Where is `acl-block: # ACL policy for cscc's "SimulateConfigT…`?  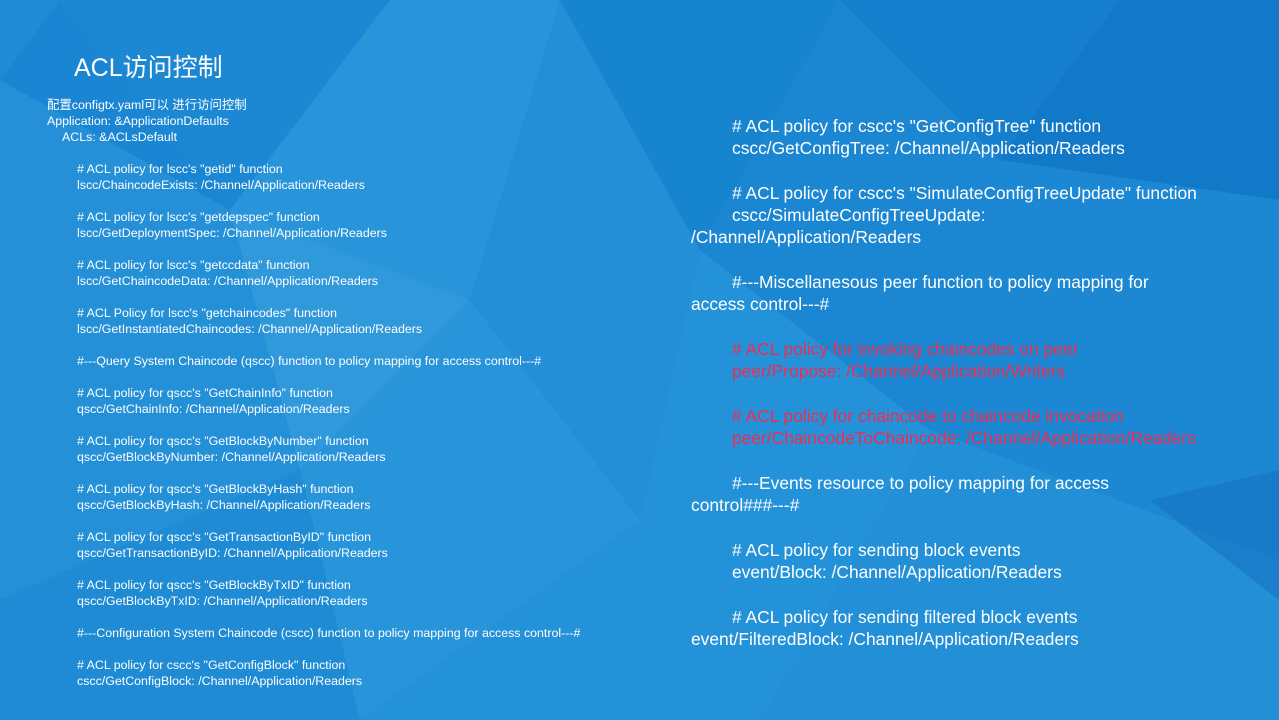
acl-block: # ACL policy for cscc's "SimulateConfigT… is located at coordinates (976, 215).